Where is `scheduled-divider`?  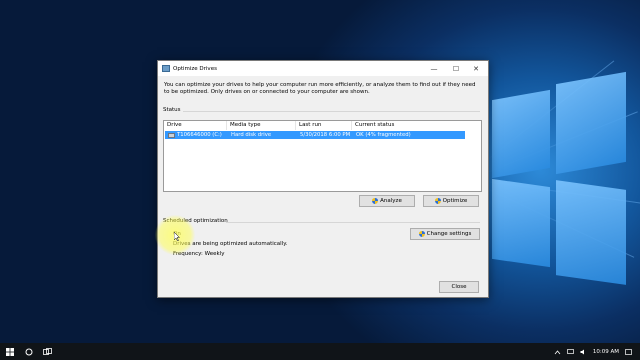 scheduled-divider is located at coordinates (353, 222).